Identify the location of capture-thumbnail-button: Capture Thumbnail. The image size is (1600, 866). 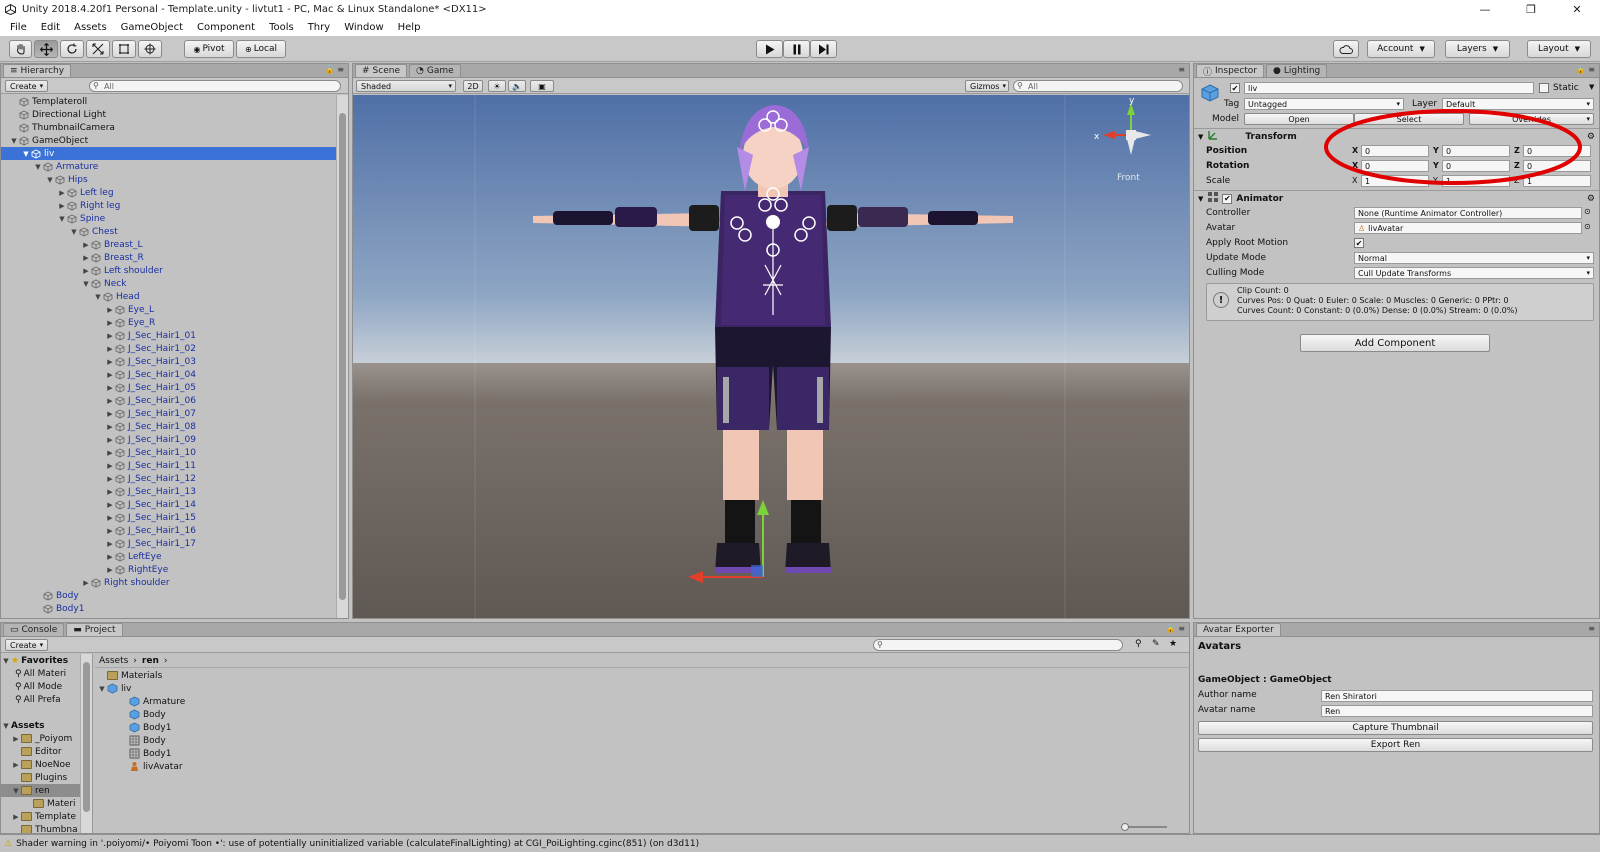
(1395, 728).